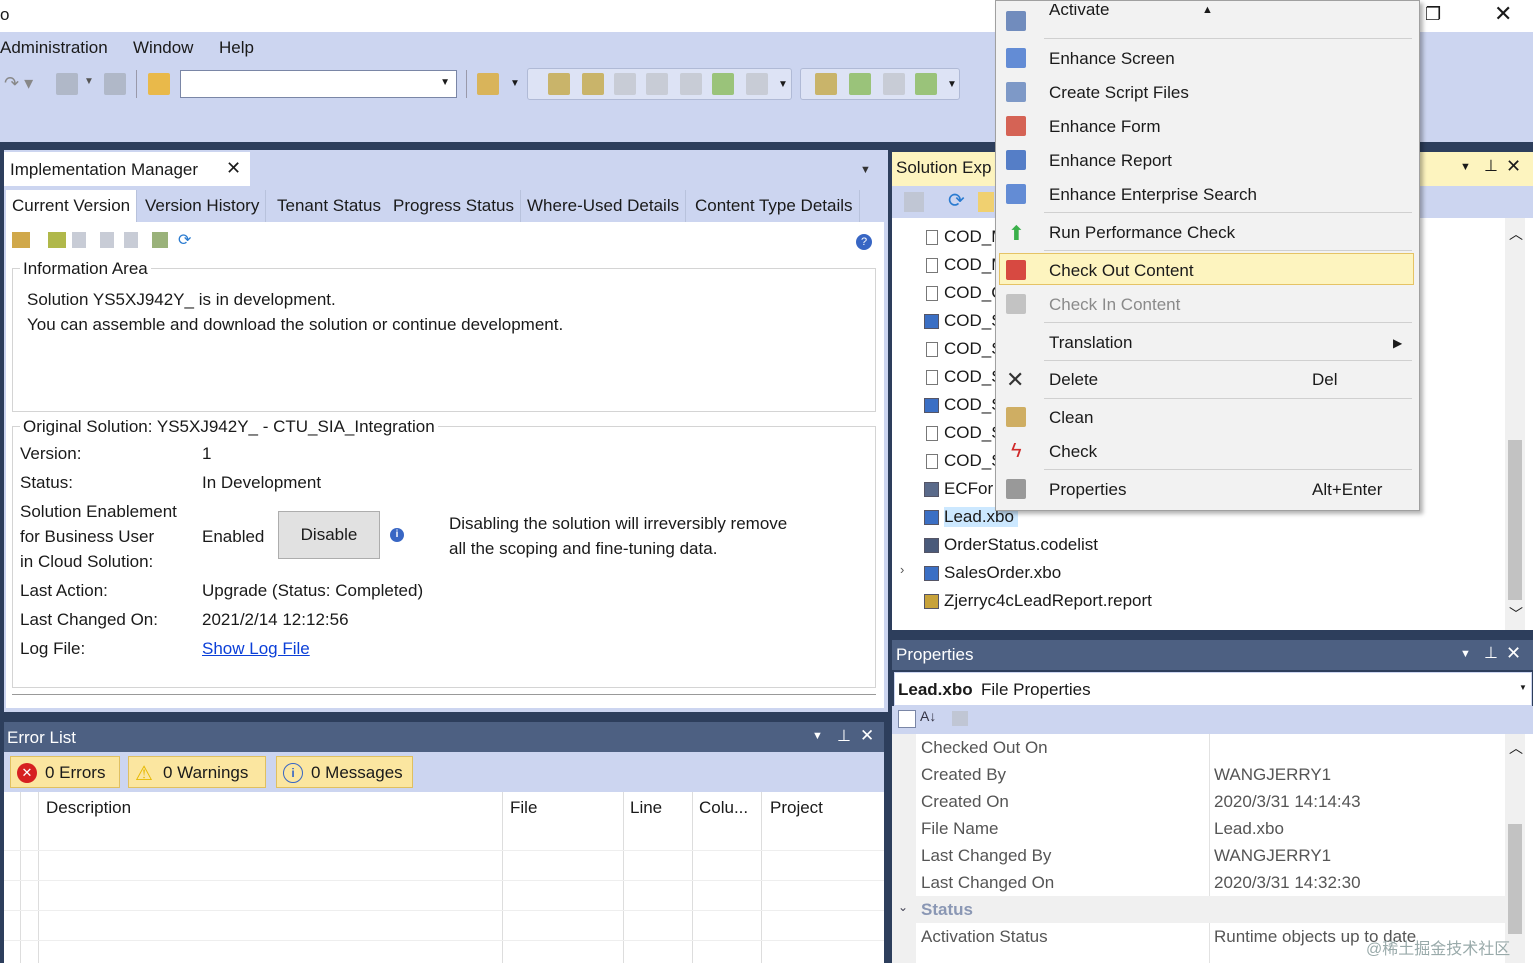 The height and width of the screenshot is (963, 1533). Describe the element at coordinates (127, 169) in the screenshot. I see `implementation-manager-tab: Implementation Manager ✕` at that location.